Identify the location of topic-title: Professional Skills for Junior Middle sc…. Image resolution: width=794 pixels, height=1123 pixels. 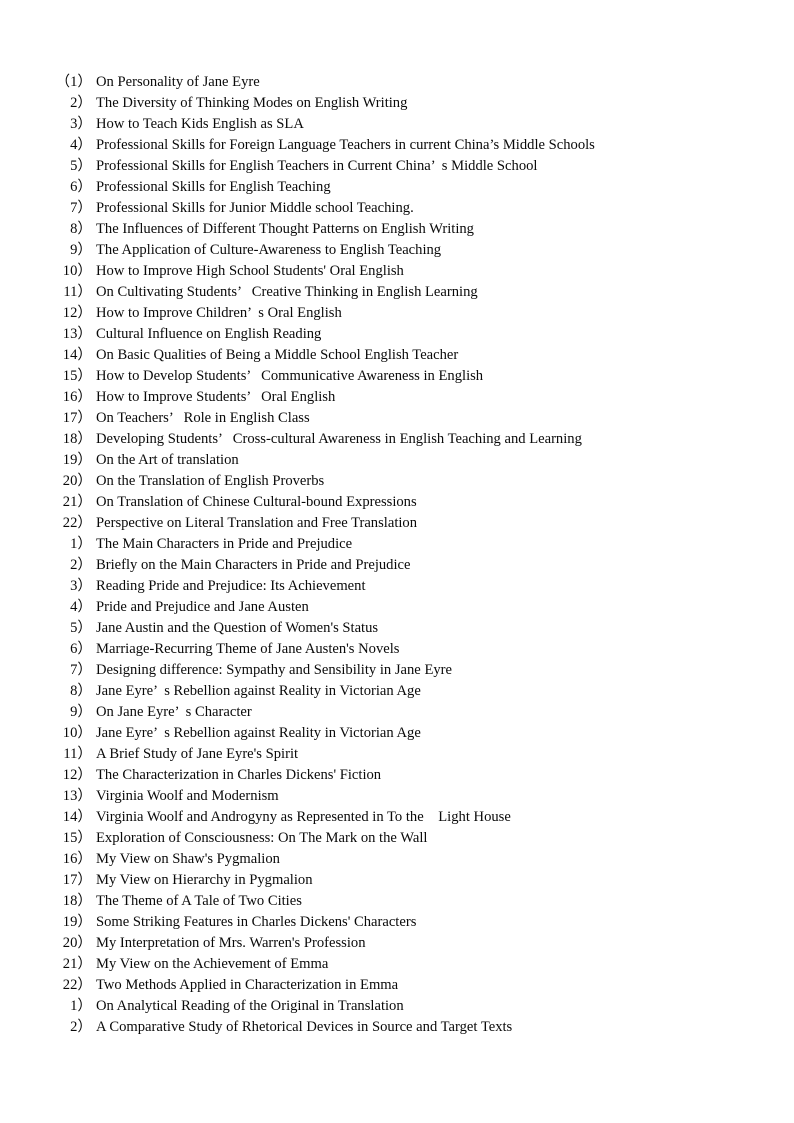
(255, 208).